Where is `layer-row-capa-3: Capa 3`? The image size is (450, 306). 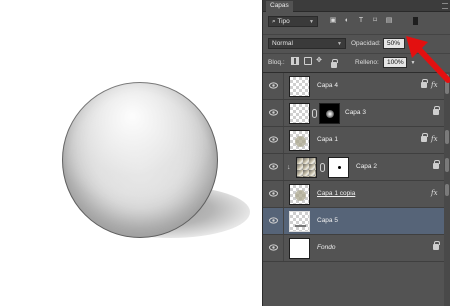 layer-row-capa-3: Capa 3 is located at coordinates (354, 113).